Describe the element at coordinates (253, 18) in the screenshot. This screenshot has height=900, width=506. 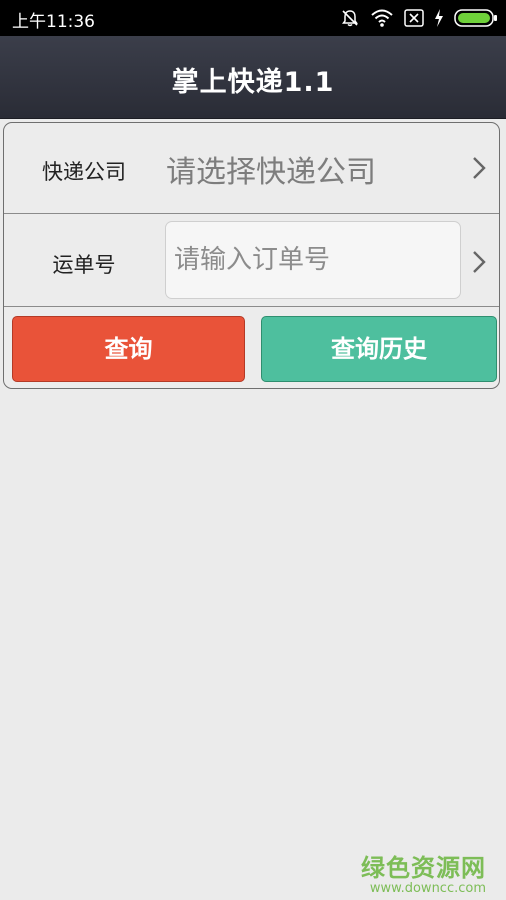
I see `status-bar: 上午11:36` at that location.